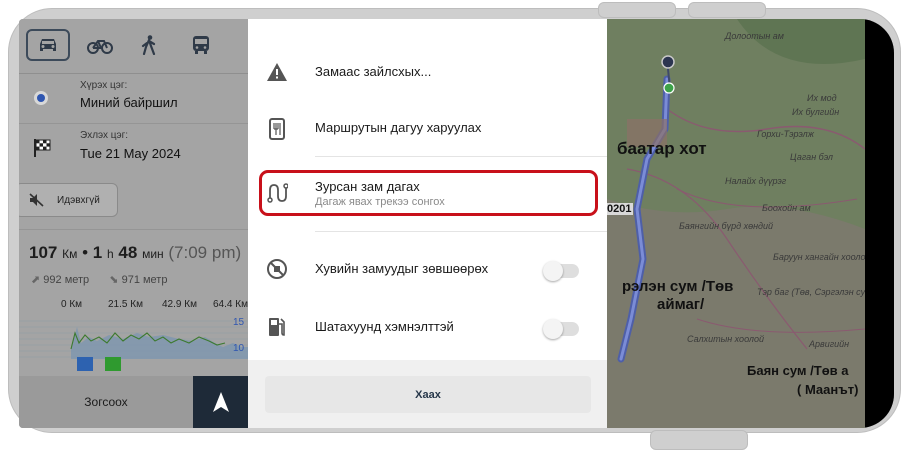 The height and width of the screenshot is (451, 909). I want to click on elev-scale-bottom: 10, so click(239, 348).